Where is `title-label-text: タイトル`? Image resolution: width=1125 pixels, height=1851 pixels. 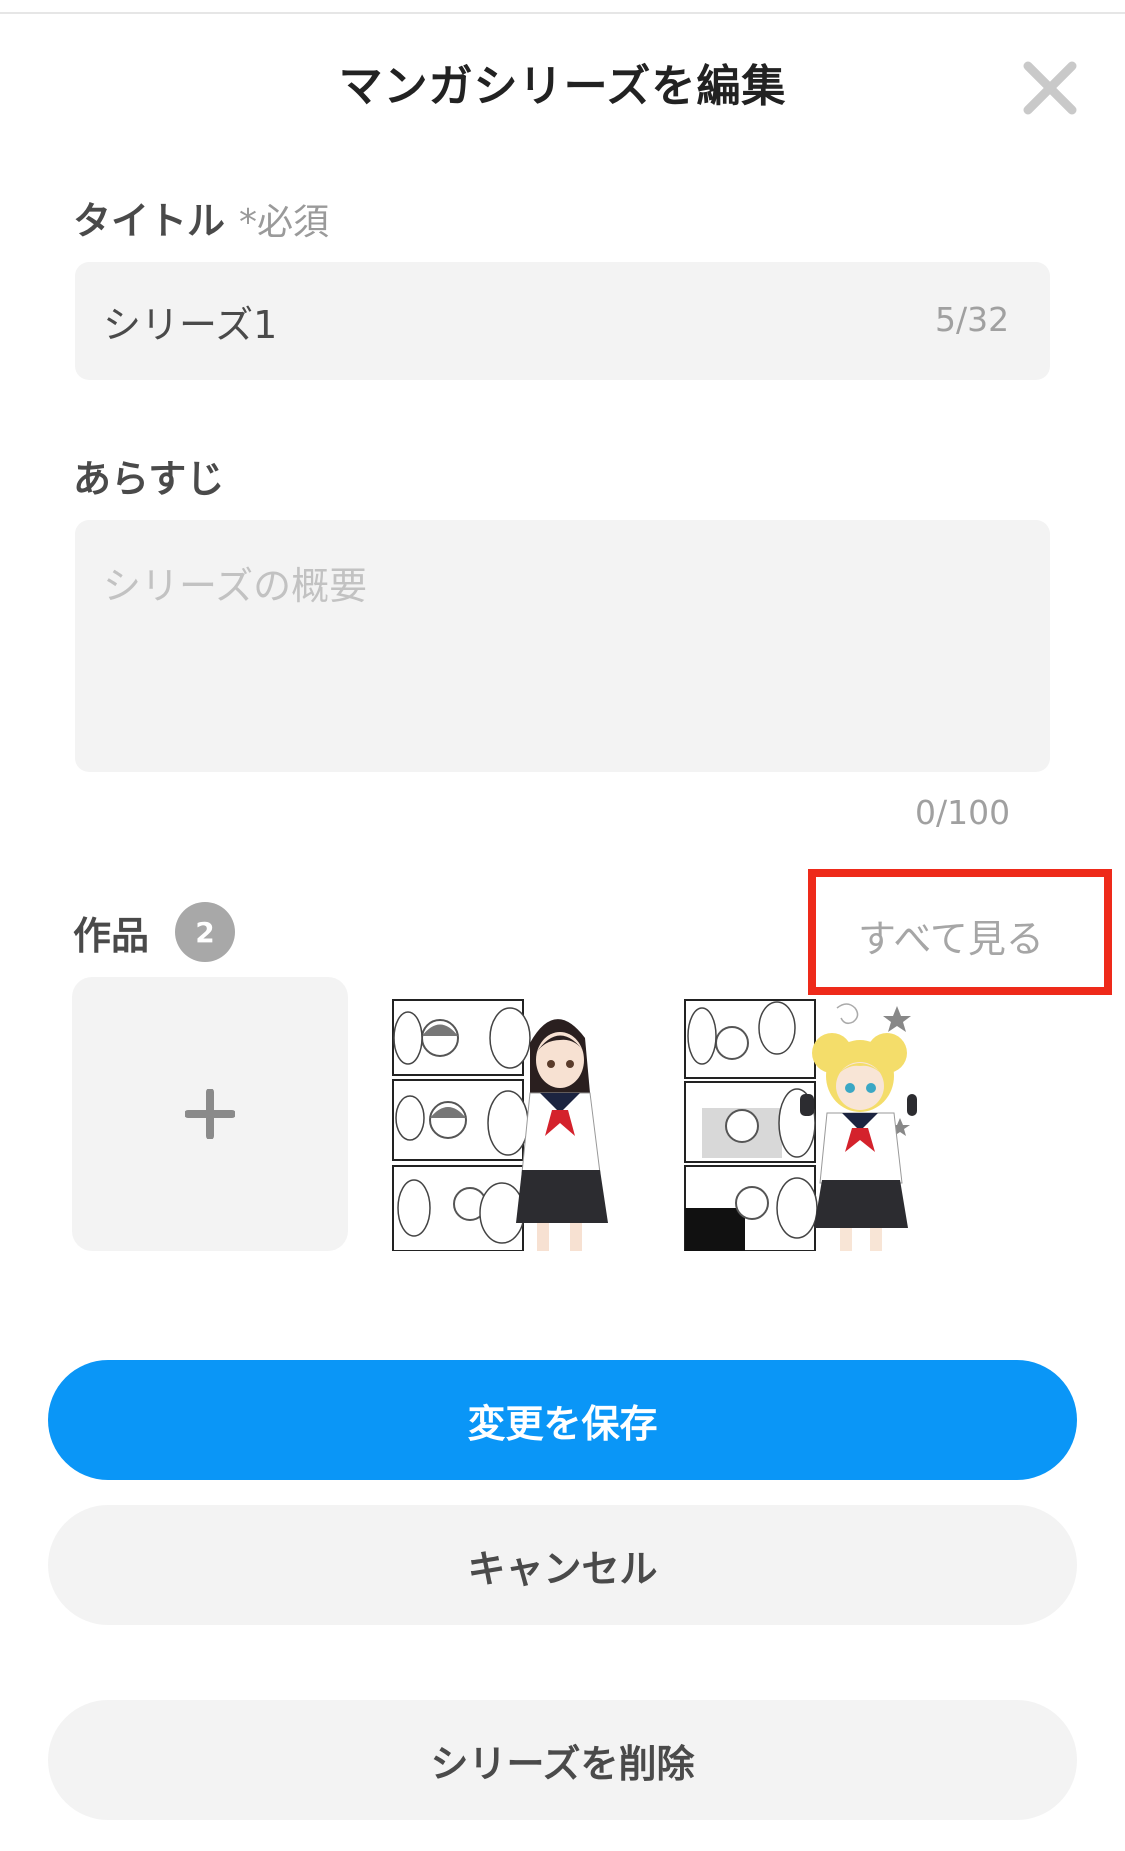 title-label-text: タイトル is located at coordinates (149, 221).